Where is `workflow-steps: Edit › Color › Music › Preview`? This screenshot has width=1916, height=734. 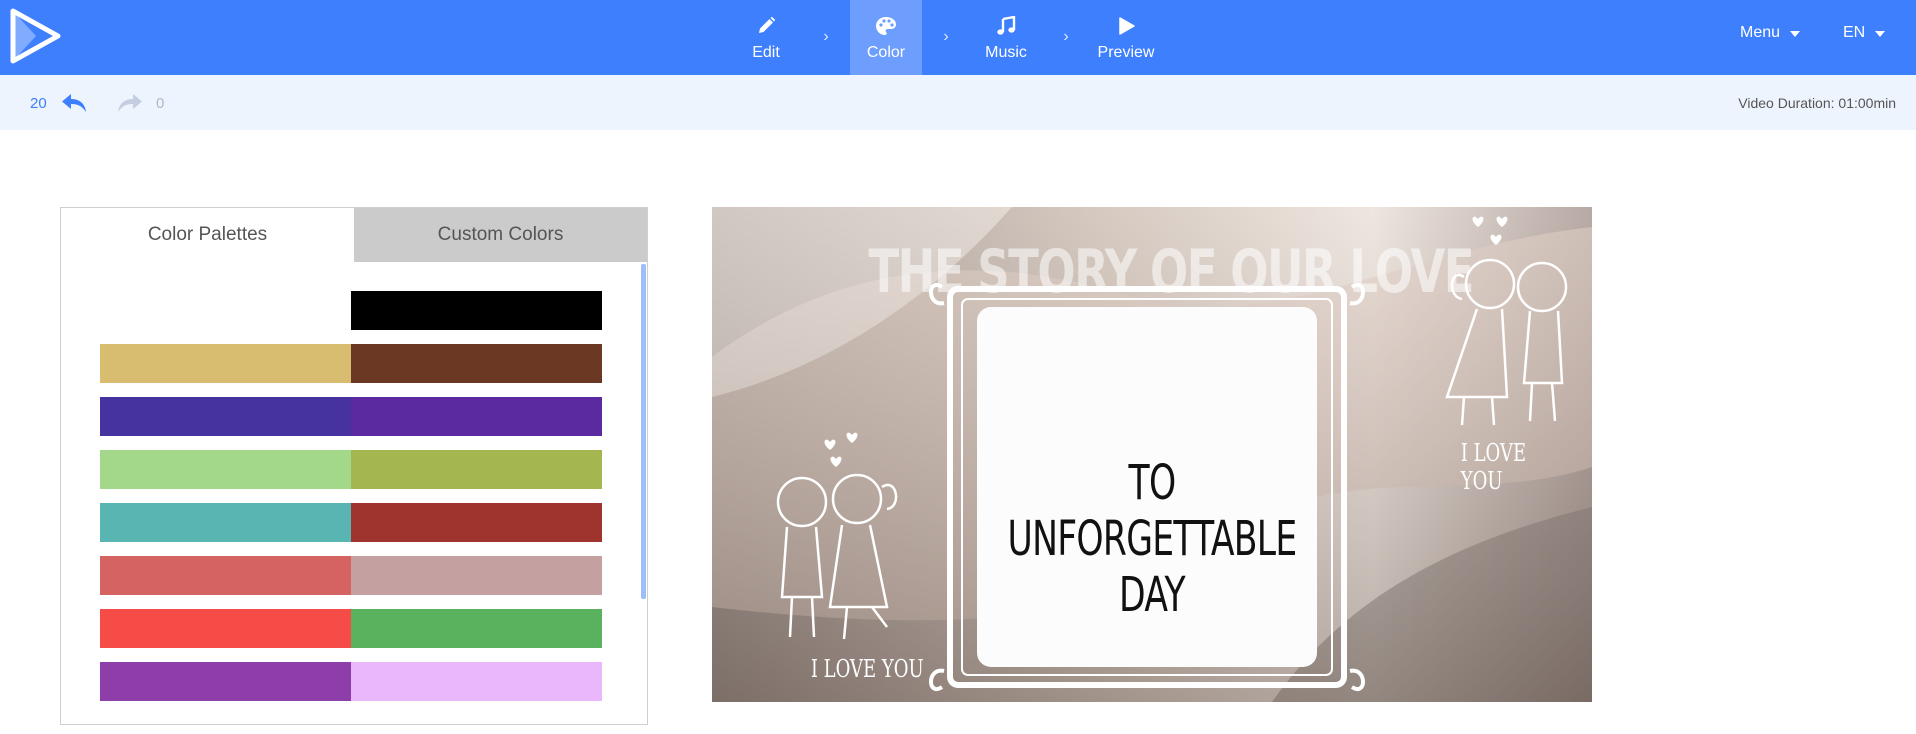
workflow-steps: Edit › Color › Music › Preview is located at coordinates (946, 37).